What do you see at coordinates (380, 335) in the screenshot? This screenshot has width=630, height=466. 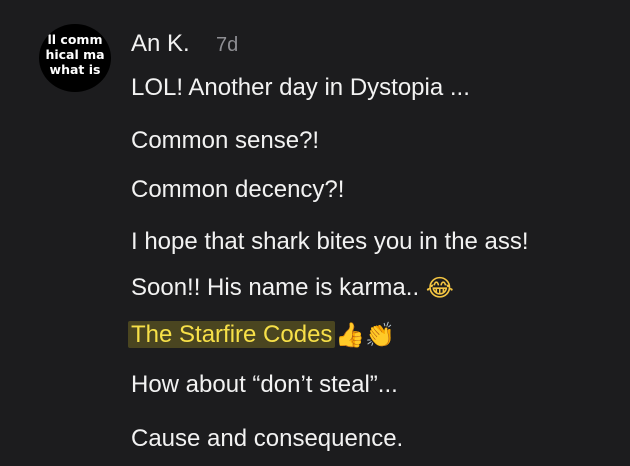 I see `clapping-hands-emoji-icon: 👏` at bounding box center [380, 335].